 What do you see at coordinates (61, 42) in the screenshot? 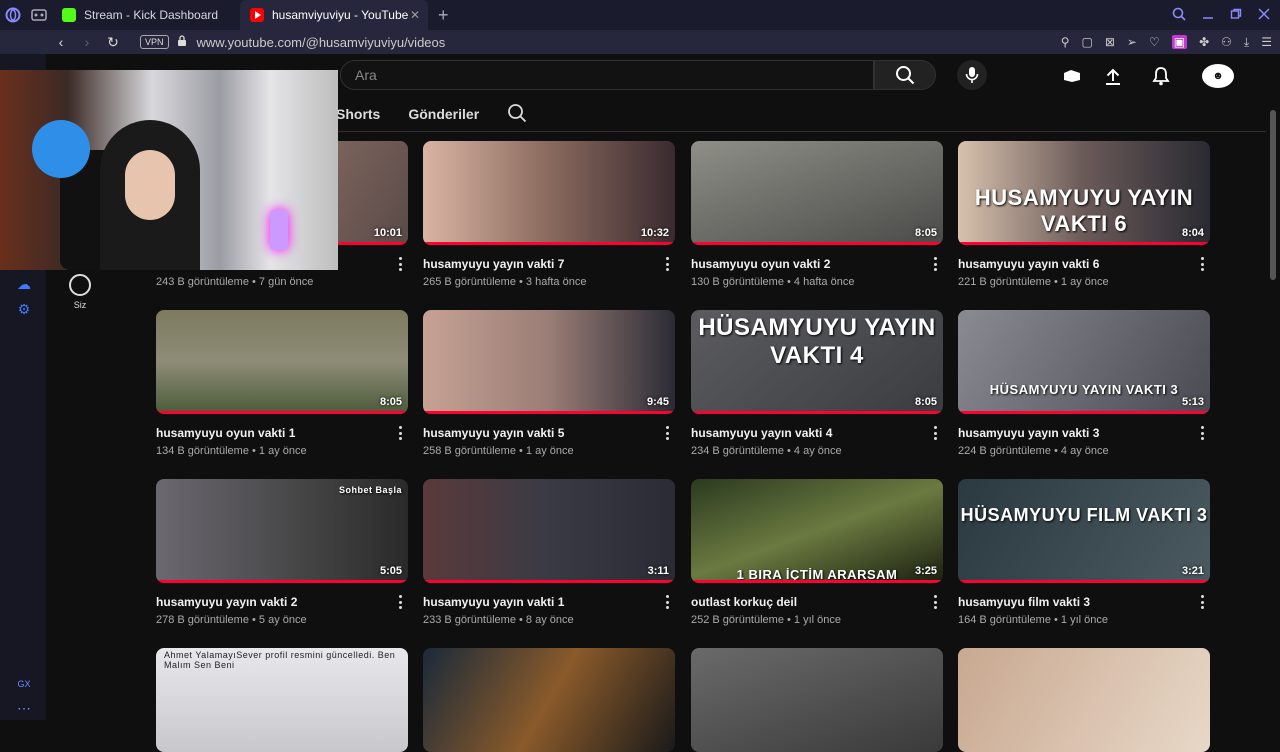
I see `back-icon: ‹` at bounding box center [61, 42].